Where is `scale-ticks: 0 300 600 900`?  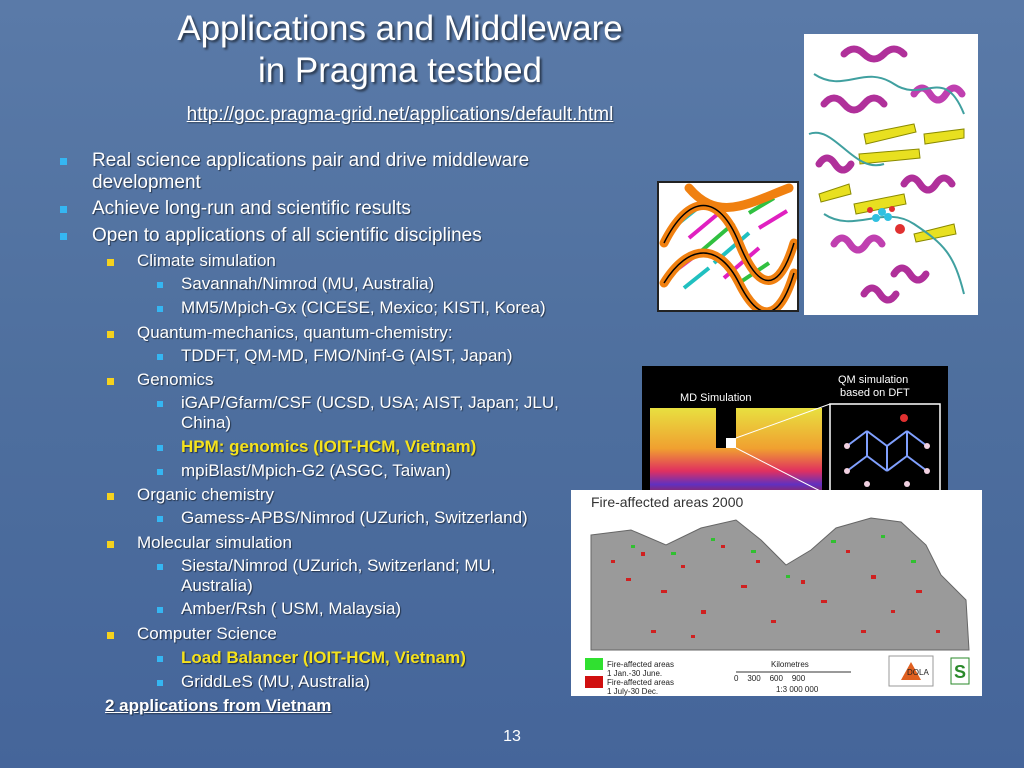
scale-ticks: 0 300 600 900 is located at coordinates (770, 678).